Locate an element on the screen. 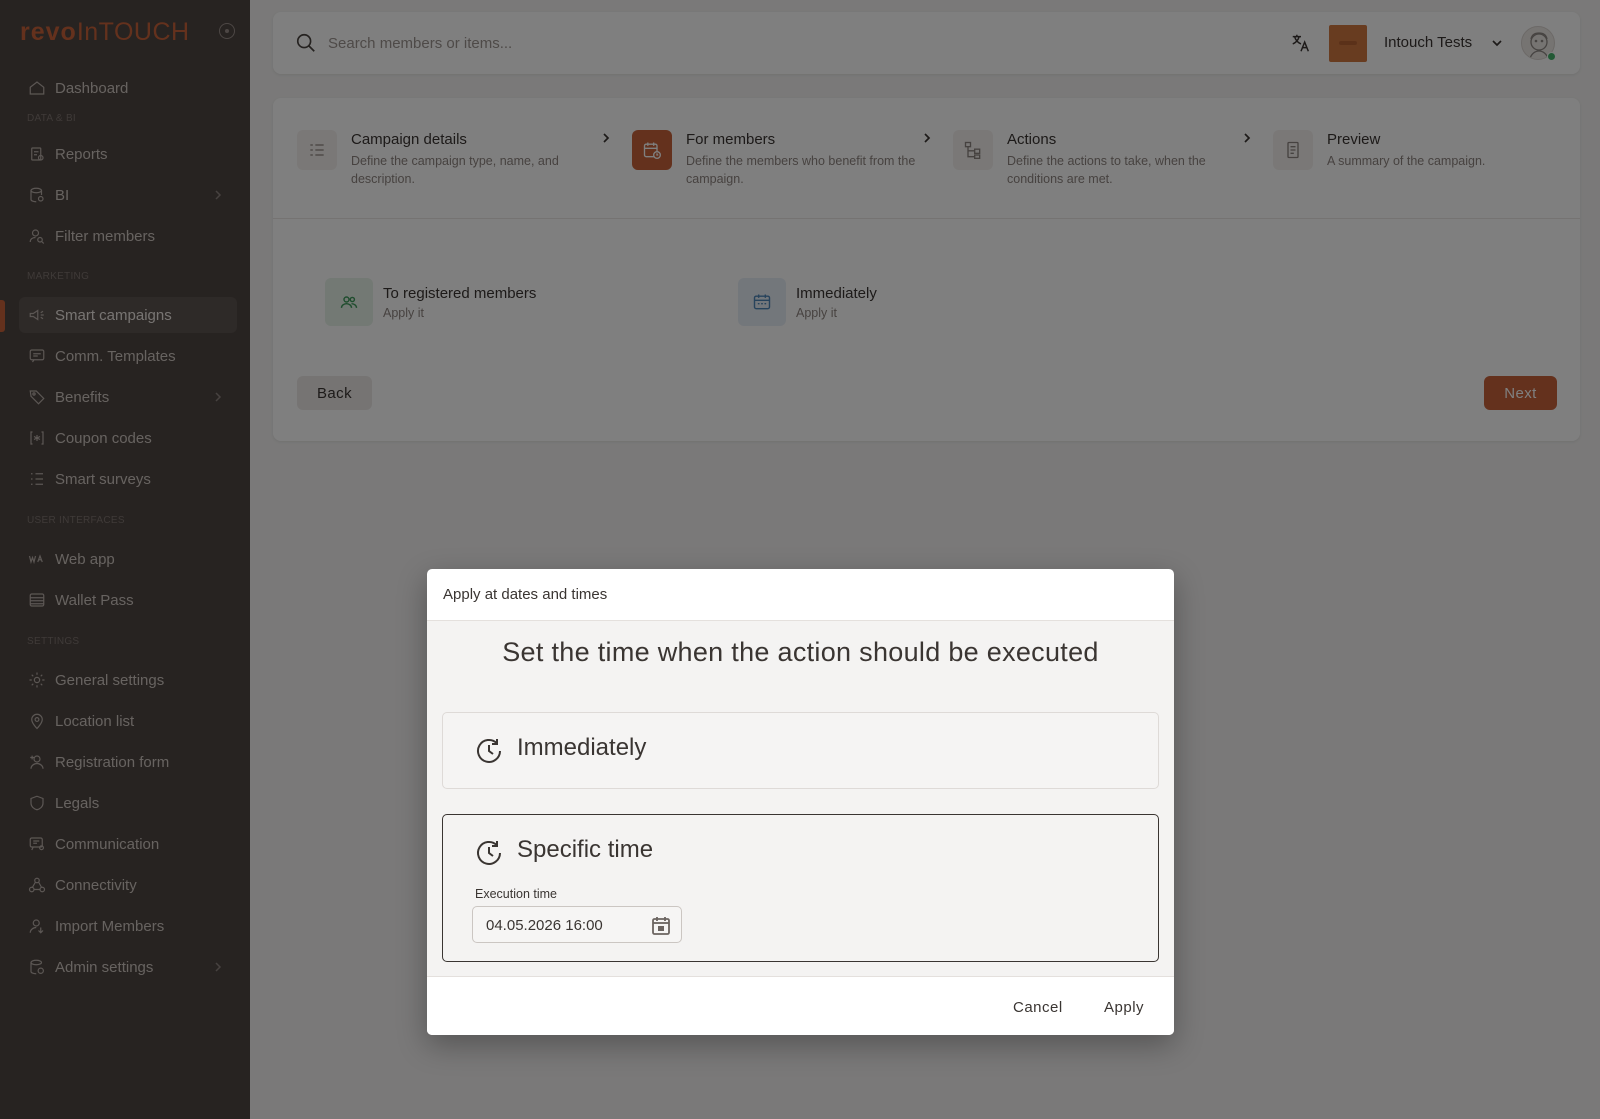  execution-time-field is located at coordinates (577, 924).